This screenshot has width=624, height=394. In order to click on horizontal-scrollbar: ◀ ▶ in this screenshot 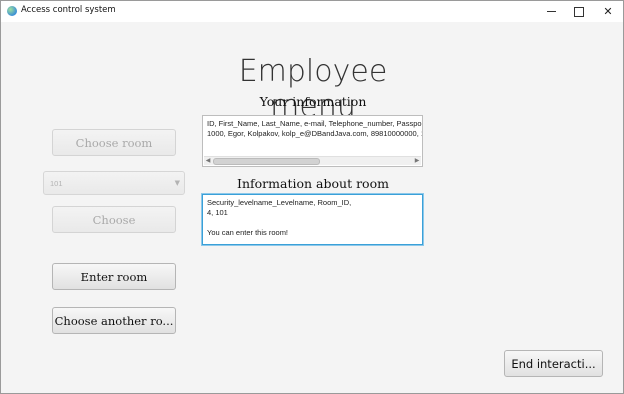, I will do `click(312, 160)`.